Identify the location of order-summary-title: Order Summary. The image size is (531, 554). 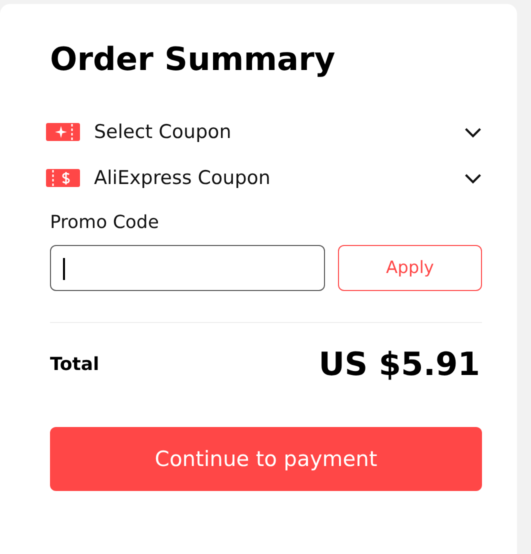
(193, 59).